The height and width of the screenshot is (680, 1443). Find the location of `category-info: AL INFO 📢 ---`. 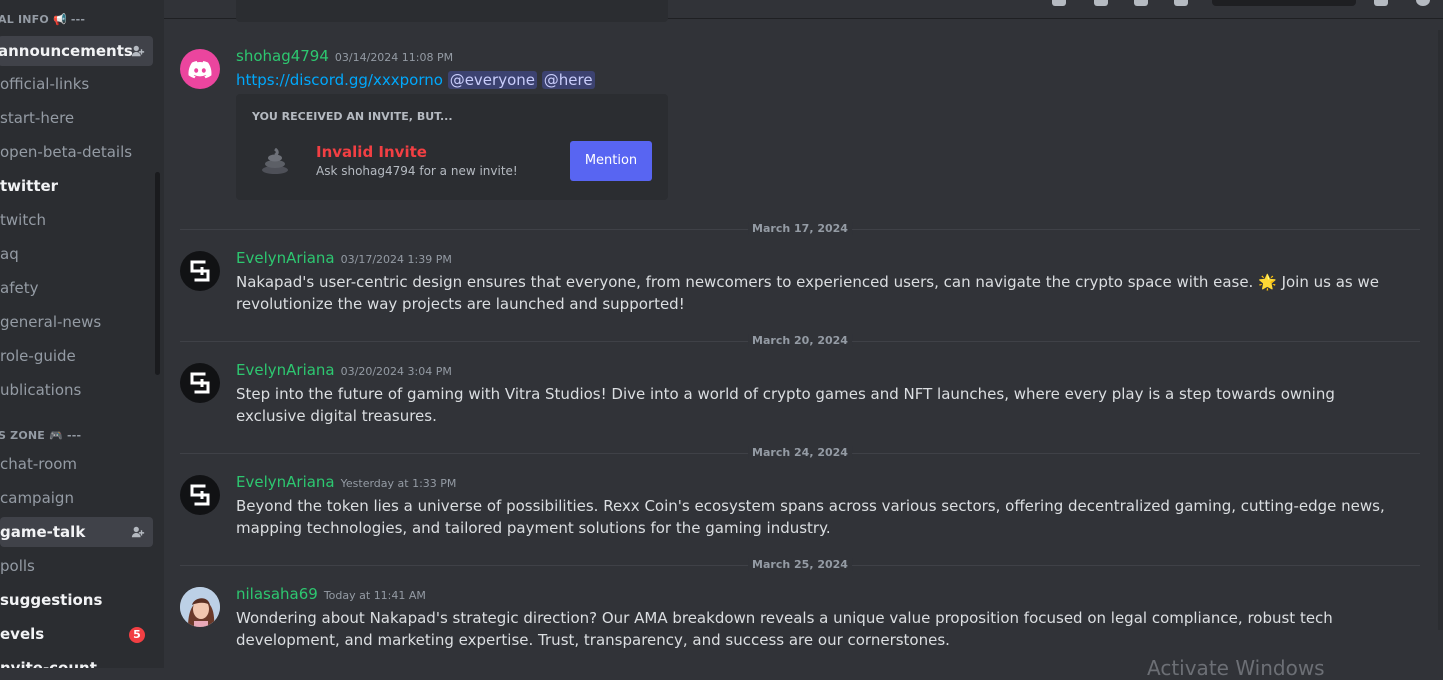

category-info: AL INFO 📢 --- is located at coordinates (42, 19).